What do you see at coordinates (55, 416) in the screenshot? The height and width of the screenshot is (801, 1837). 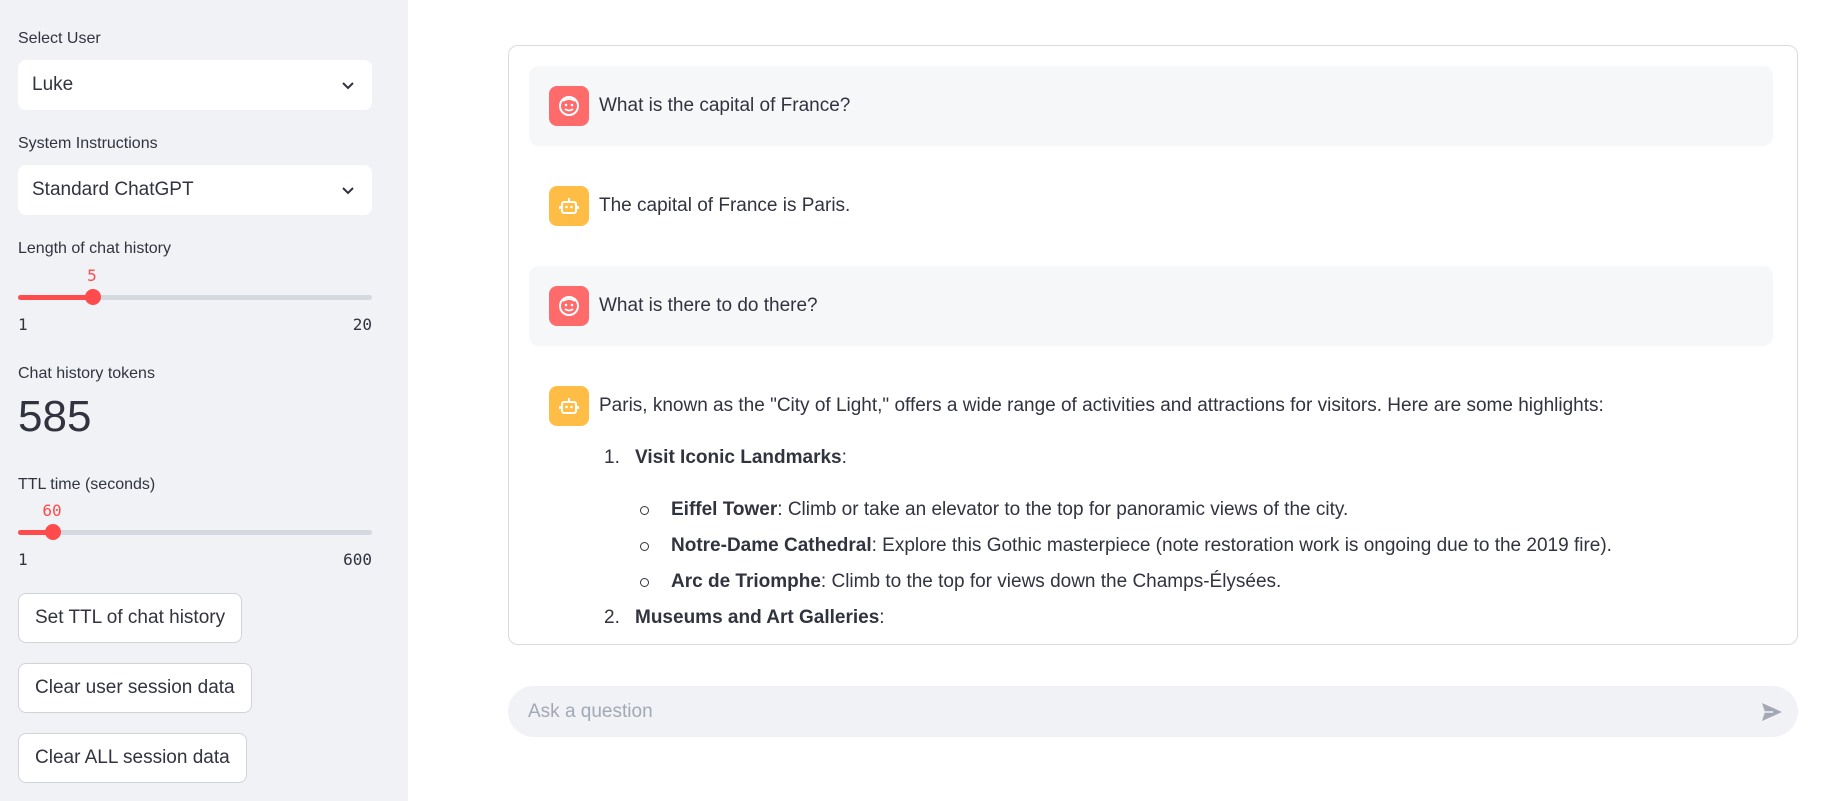 I see `chat-history-tokens-value: 585` at bounding box center [55, 416].